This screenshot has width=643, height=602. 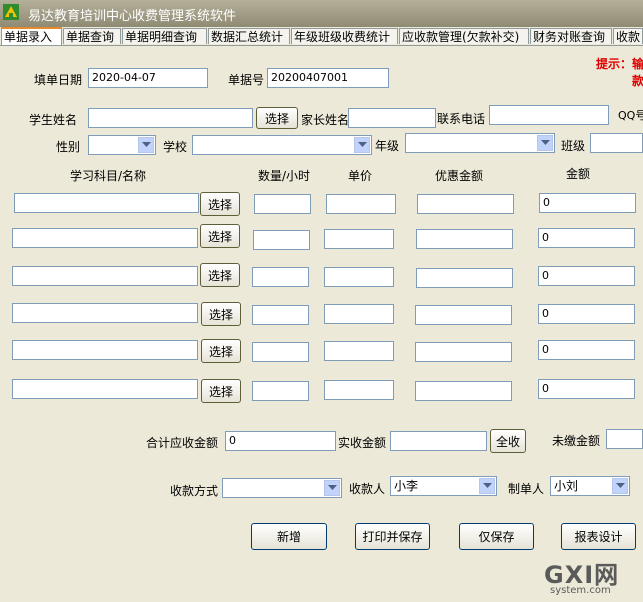 What do you see at coordinates (576, 441) in the screenshot?
I see `unpaid-label: 未缴金额` at bounding box center [576, 441].